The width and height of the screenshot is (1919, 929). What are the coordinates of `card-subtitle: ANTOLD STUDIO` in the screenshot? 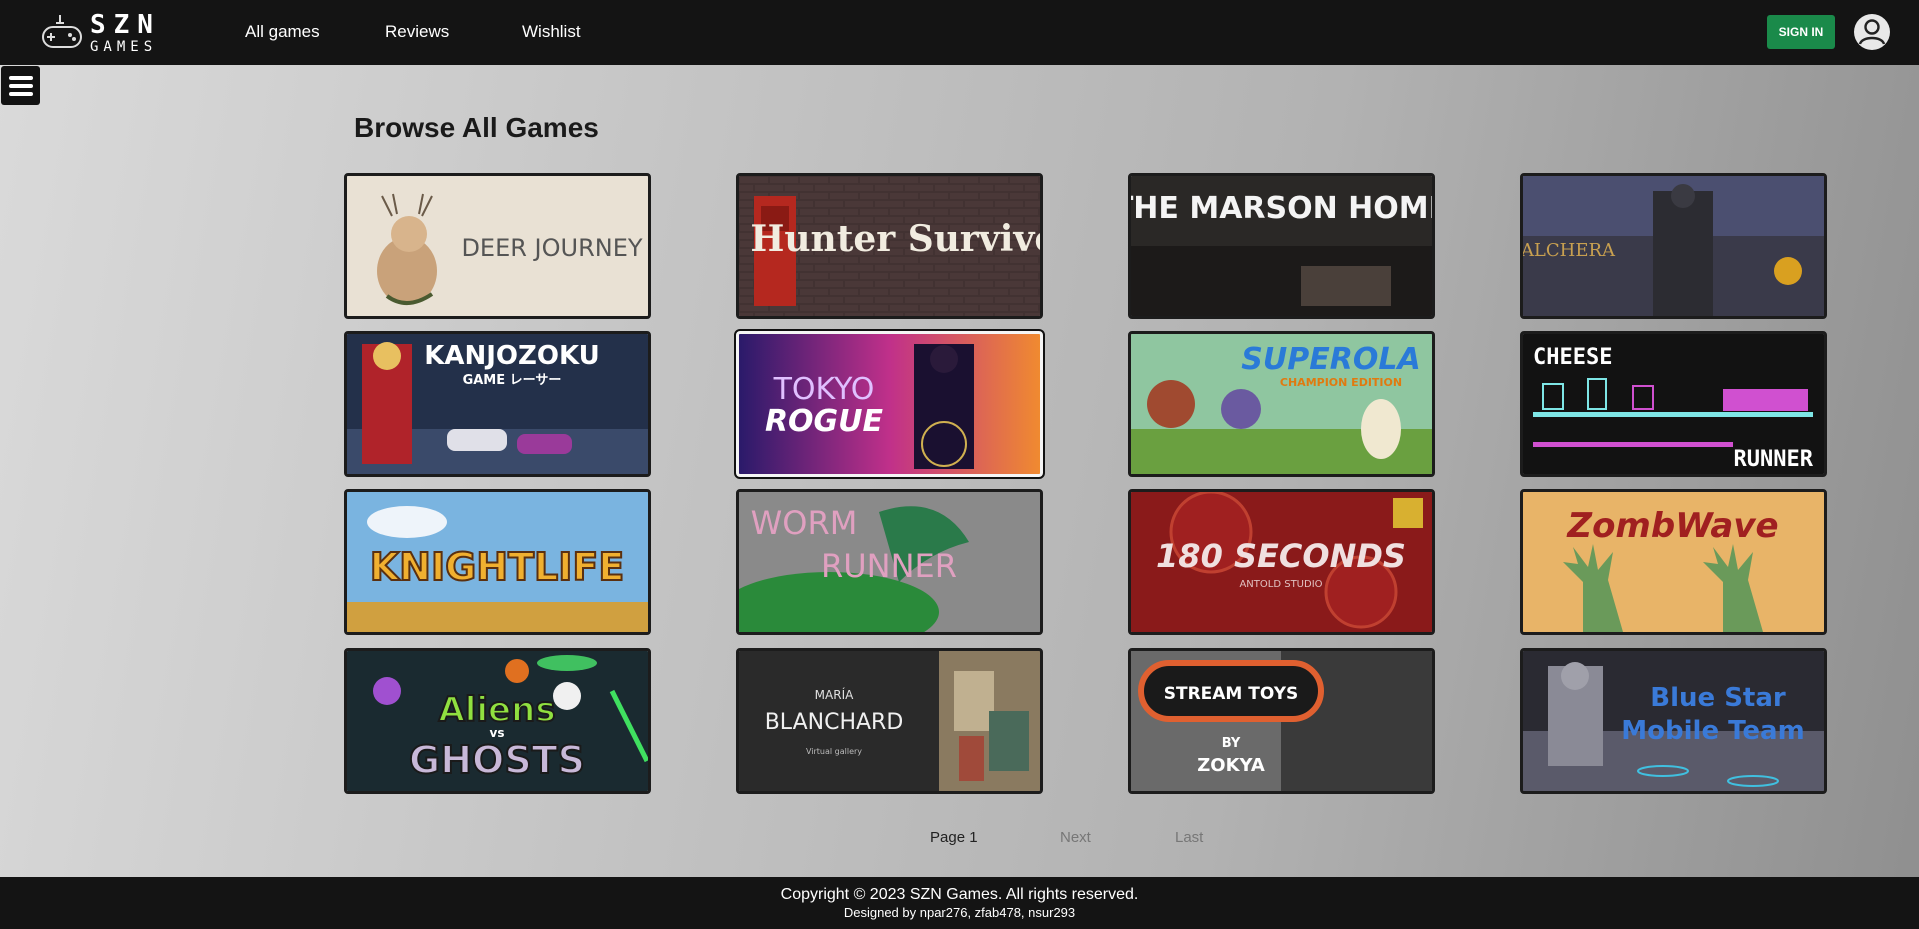 It's located at (1280, 584).